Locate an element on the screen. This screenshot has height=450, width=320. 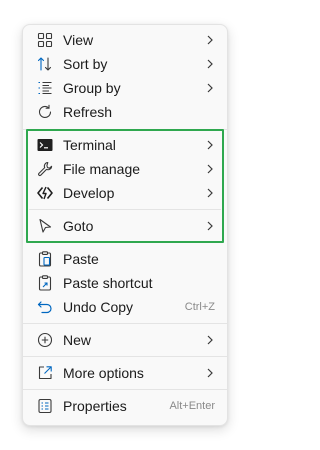
menu-item-label: Sort by is located at coordinates (85, 64).